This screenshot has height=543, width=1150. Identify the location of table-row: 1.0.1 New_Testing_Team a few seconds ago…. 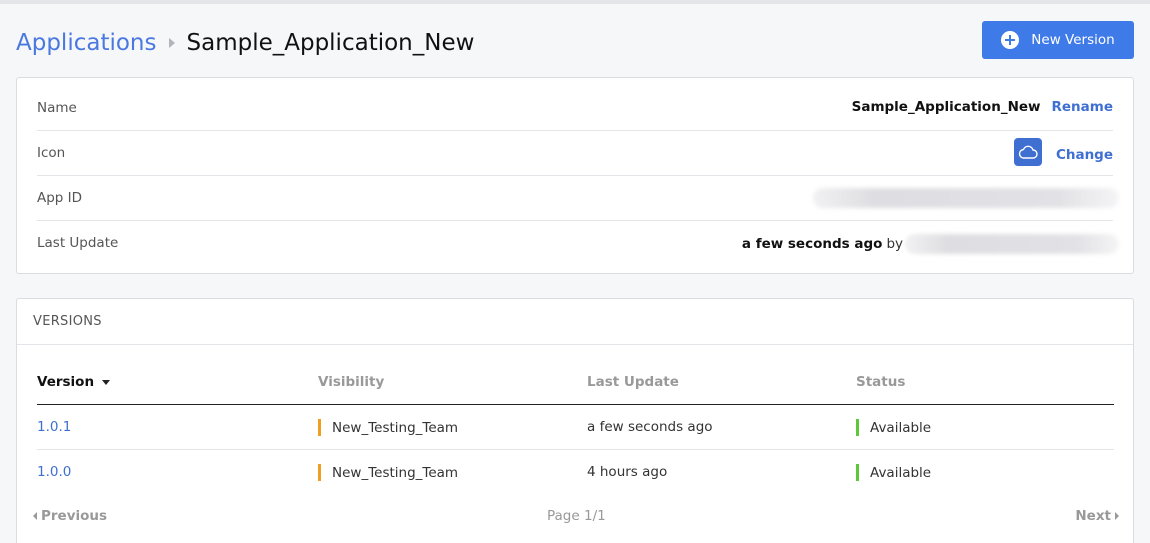
(575, 427).